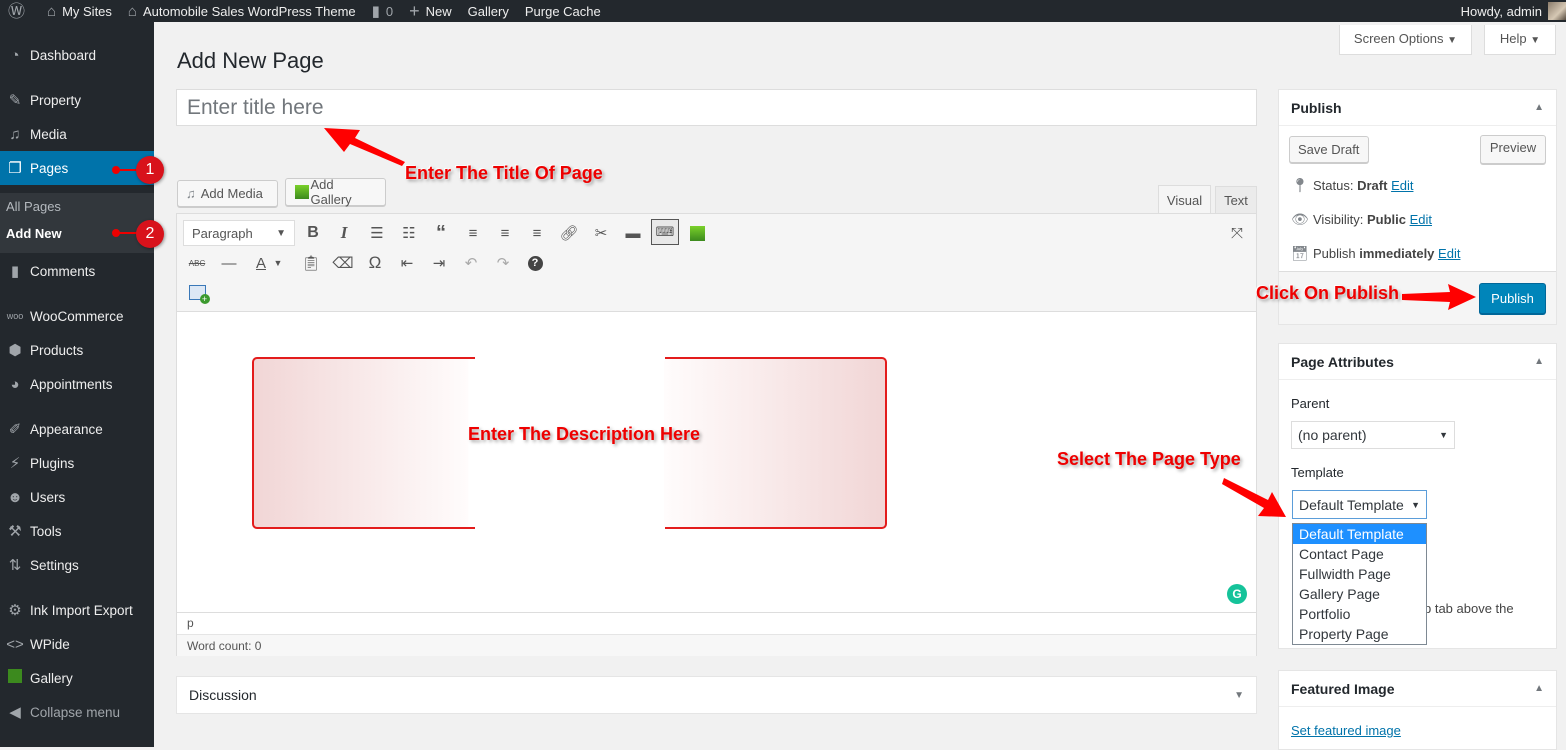  Describe the element at coordinates (1237, 233) in the screenshot. I see `fullscreen-icon: ⤧` at that location.